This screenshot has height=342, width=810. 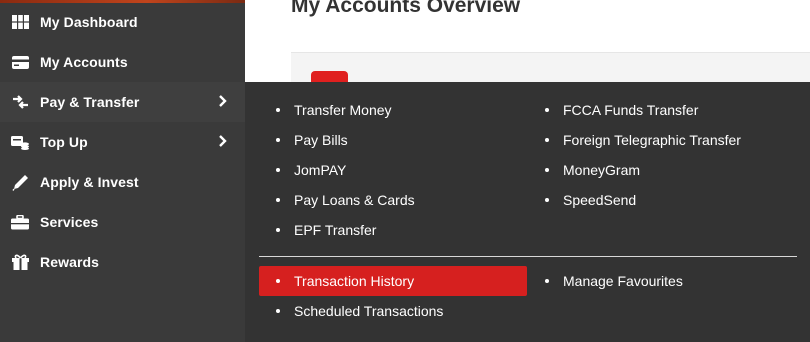 I want to click on sidebar-item-my-dashboard: My Dashboard, so click(x=122, y=22).